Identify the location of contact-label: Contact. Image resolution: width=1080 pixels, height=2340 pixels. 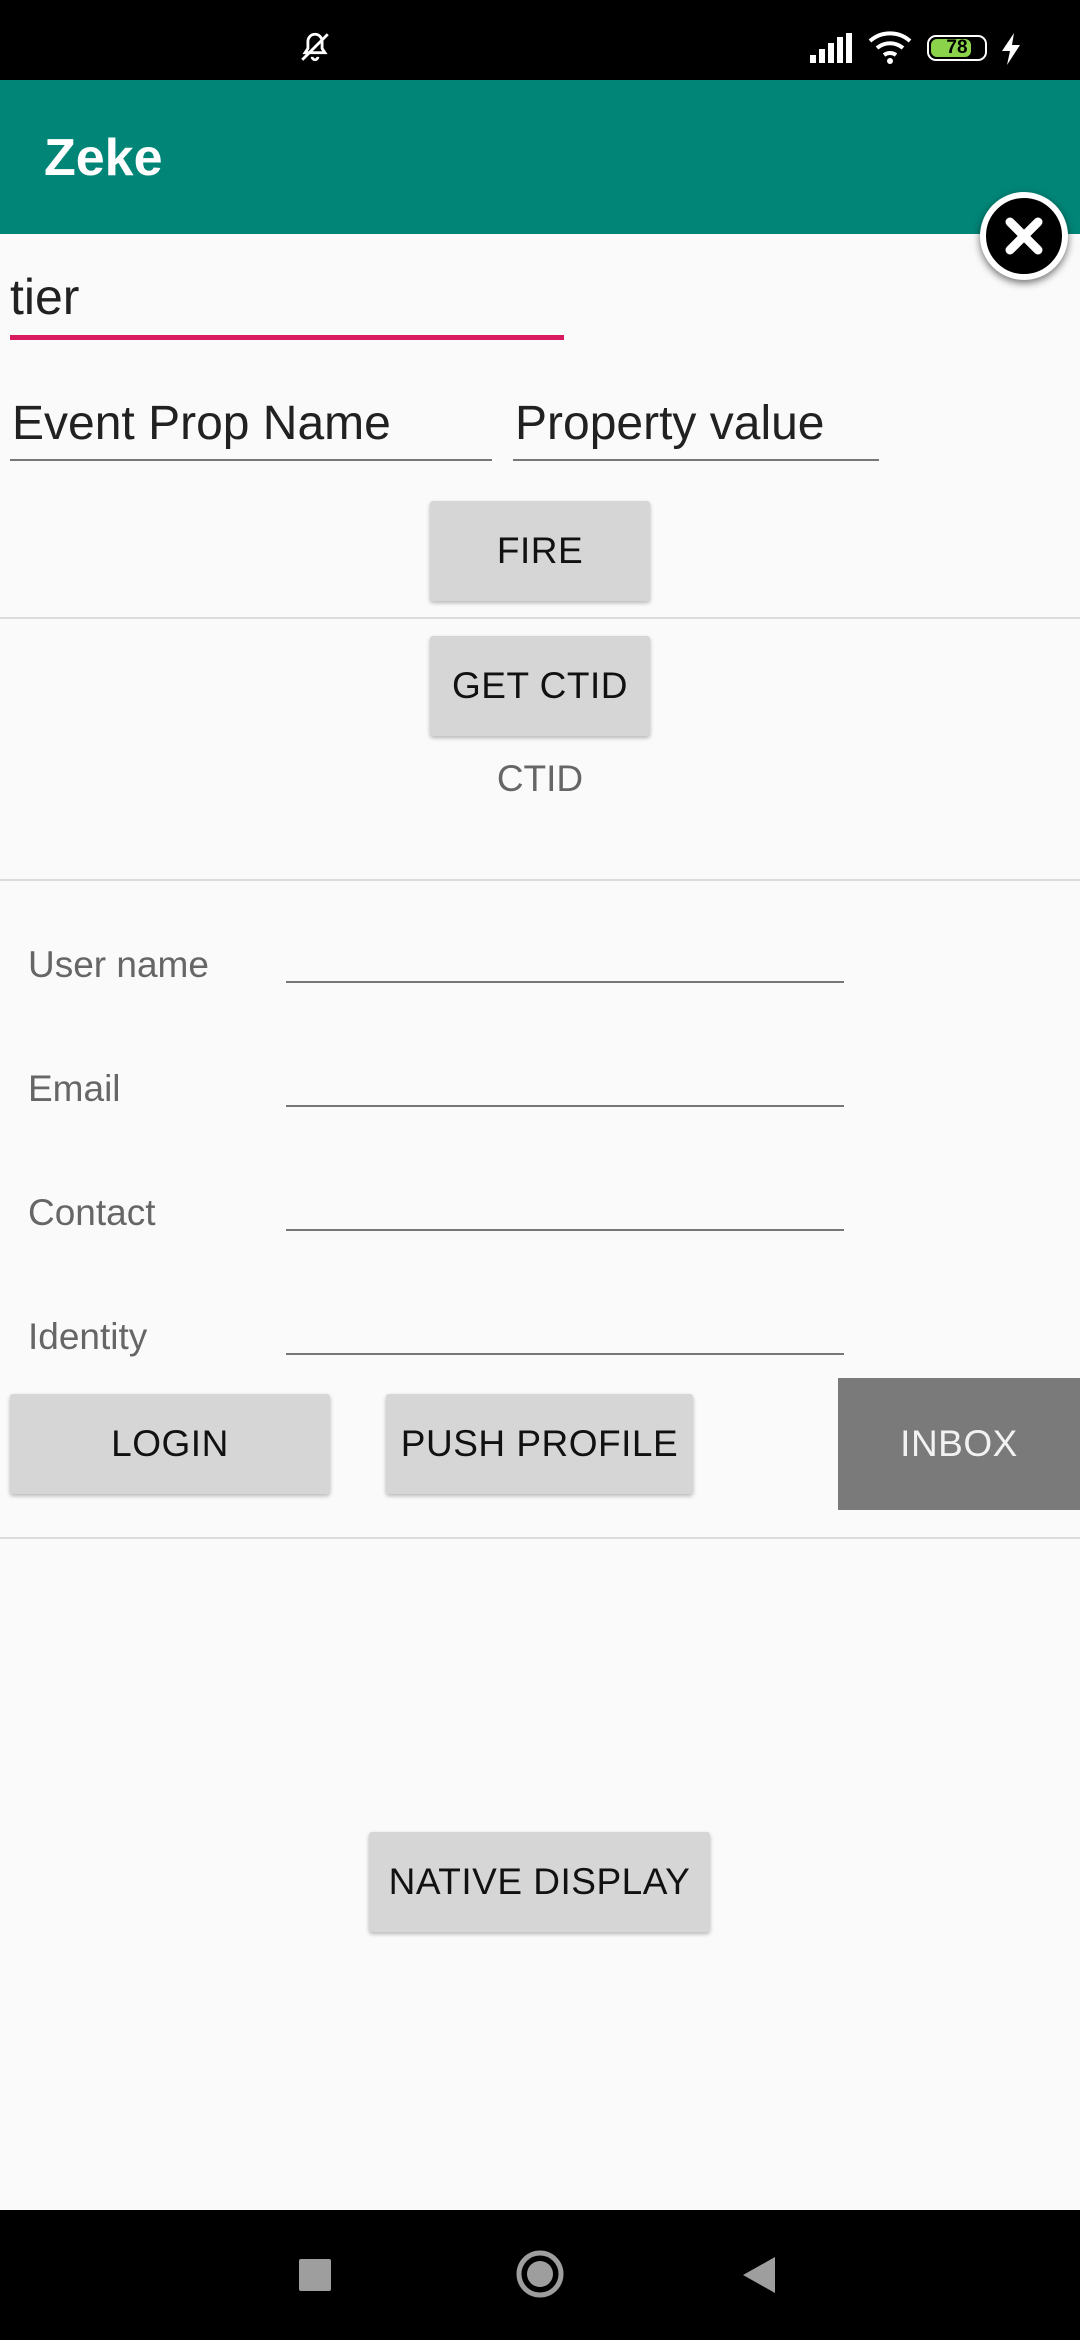
(92, 1212).